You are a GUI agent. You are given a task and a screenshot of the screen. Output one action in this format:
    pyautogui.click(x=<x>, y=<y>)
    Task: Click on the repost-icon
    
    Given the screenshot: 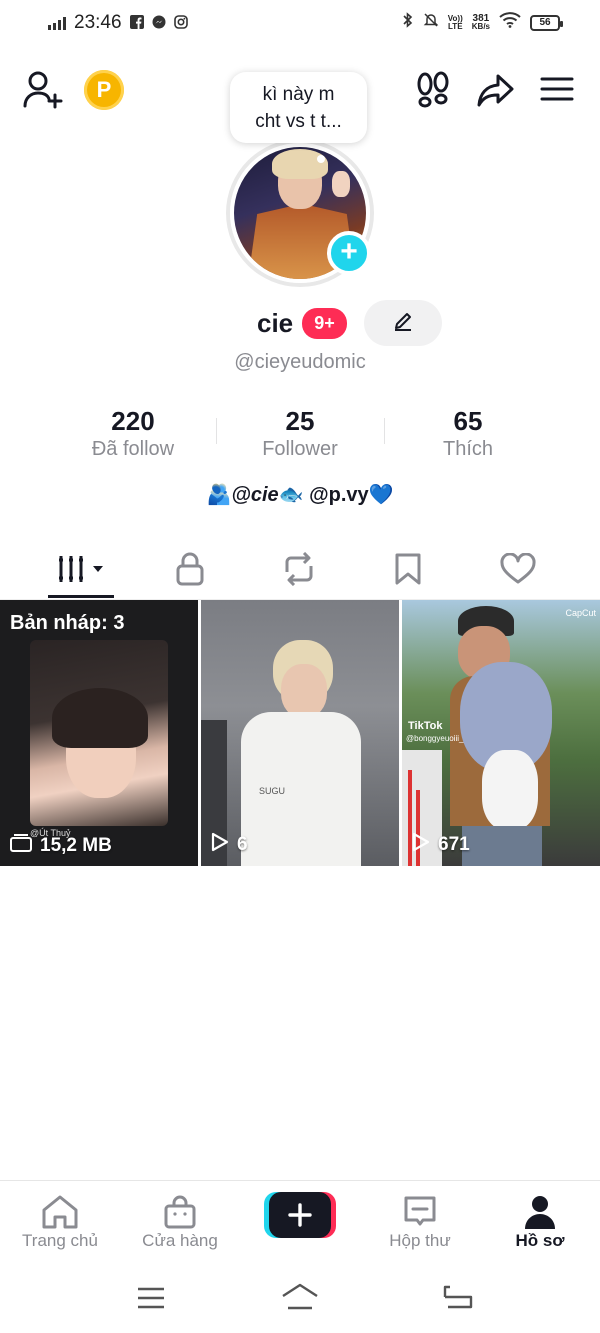 What is the action you would take?
    pyautogui.click(x=299, y=571)
    